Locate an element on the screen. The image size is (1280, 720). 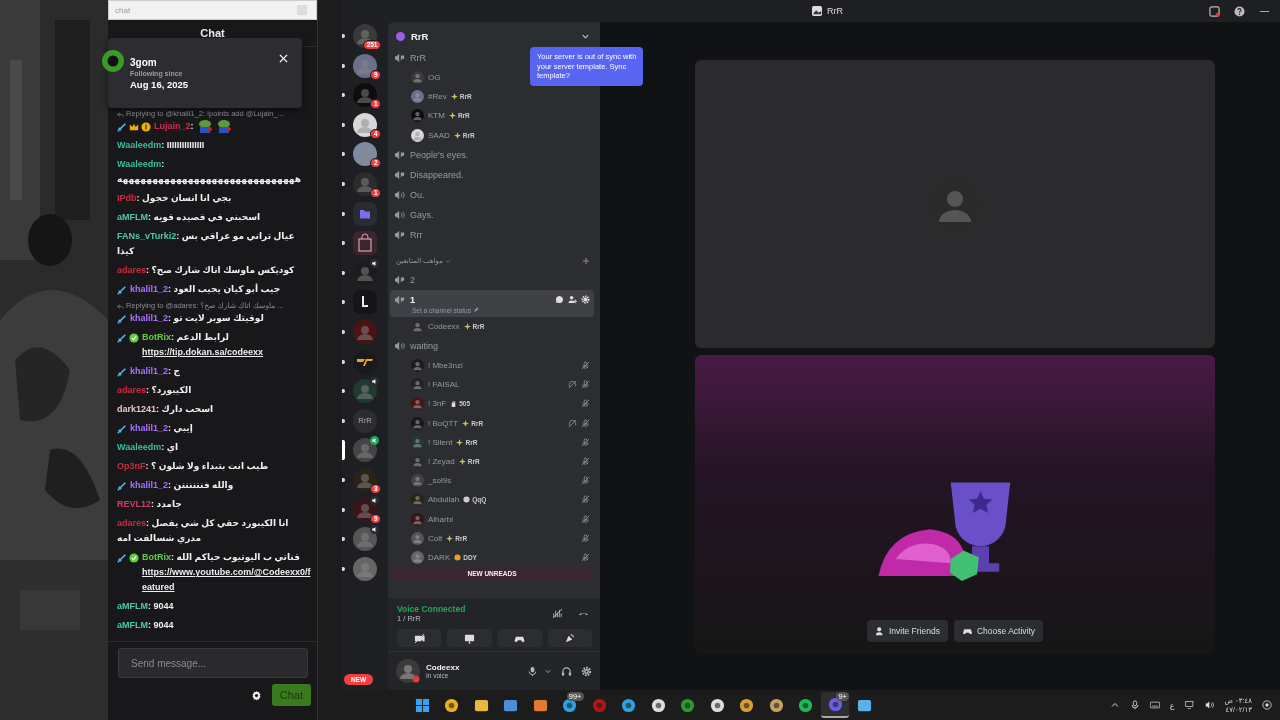
help-icon is located at coordinates (1239, 11).